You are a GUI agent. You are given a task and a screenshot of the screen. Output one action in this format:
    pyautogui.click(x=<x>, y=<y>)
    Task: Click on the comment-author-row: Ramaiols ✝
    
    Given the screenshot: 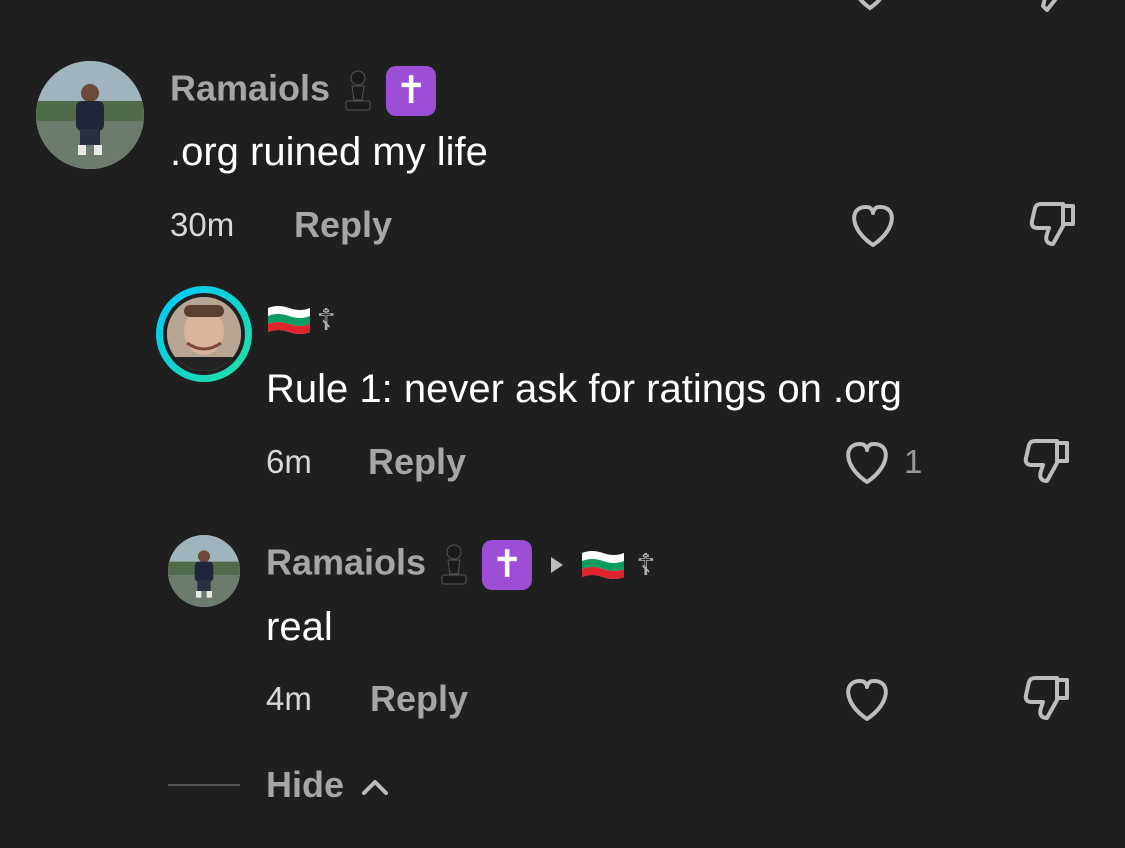 What is the action you would take?
    pyautogui.click(x=303, y=91)
    